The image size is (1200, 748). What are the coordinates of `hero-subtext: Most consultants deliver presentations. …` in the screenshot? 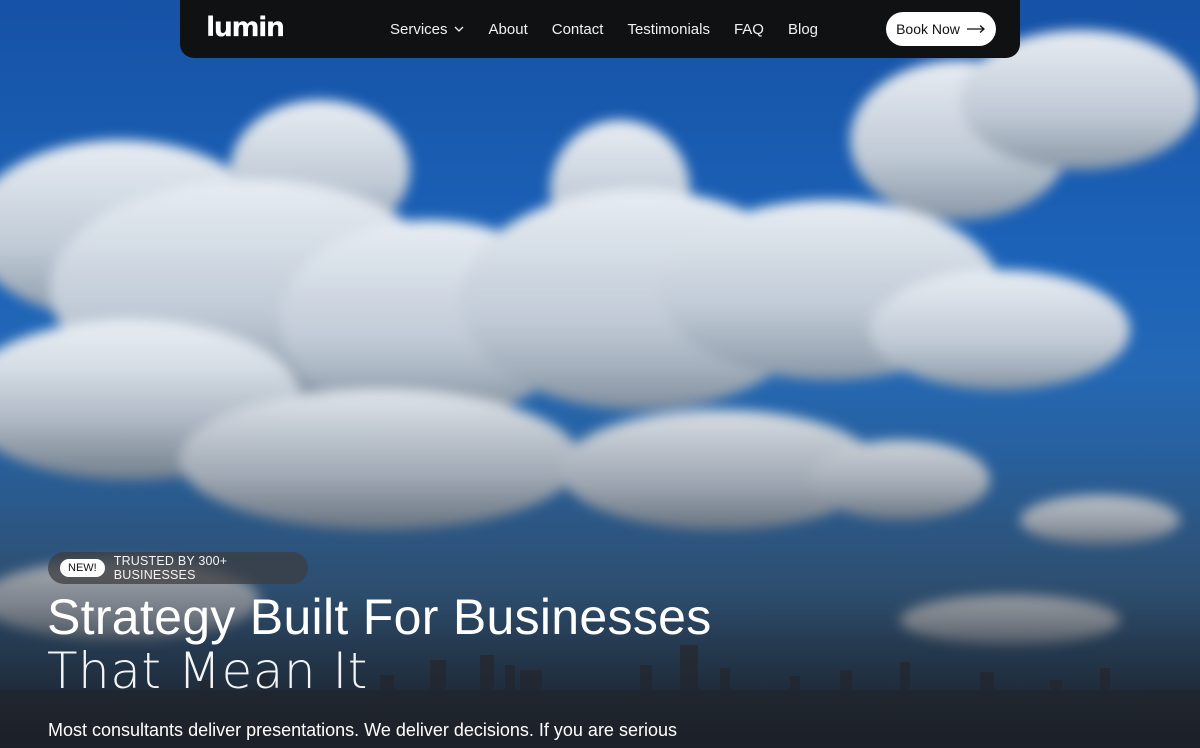 It's located at (362, 730).